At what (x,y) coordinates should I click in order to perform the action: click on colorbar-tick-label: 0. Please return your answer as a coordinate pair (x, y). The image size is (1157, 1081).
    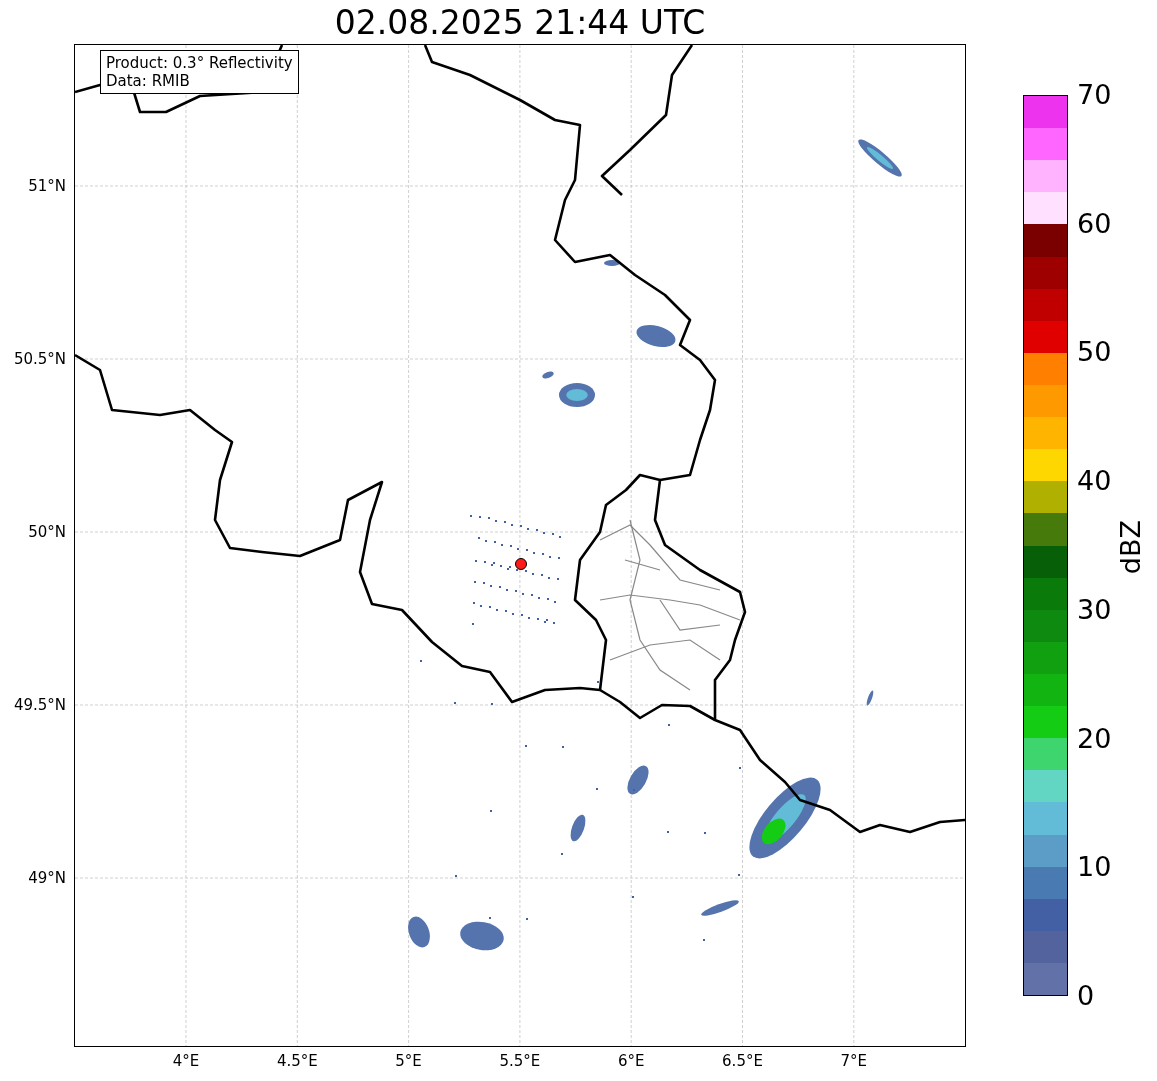
    Looking at the image, I should click on (1086, 996).